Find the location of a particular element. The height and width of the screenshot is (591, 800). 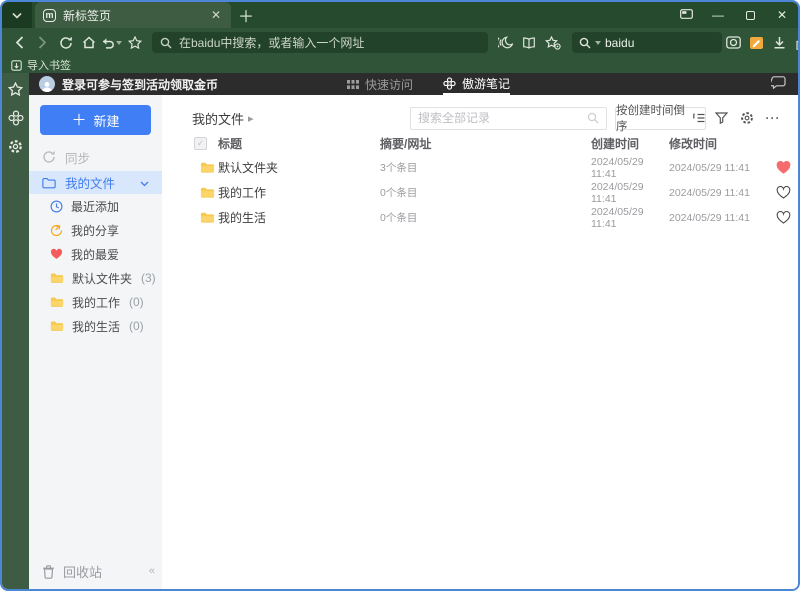

view-settings-button is located at coordinates (747, 118).